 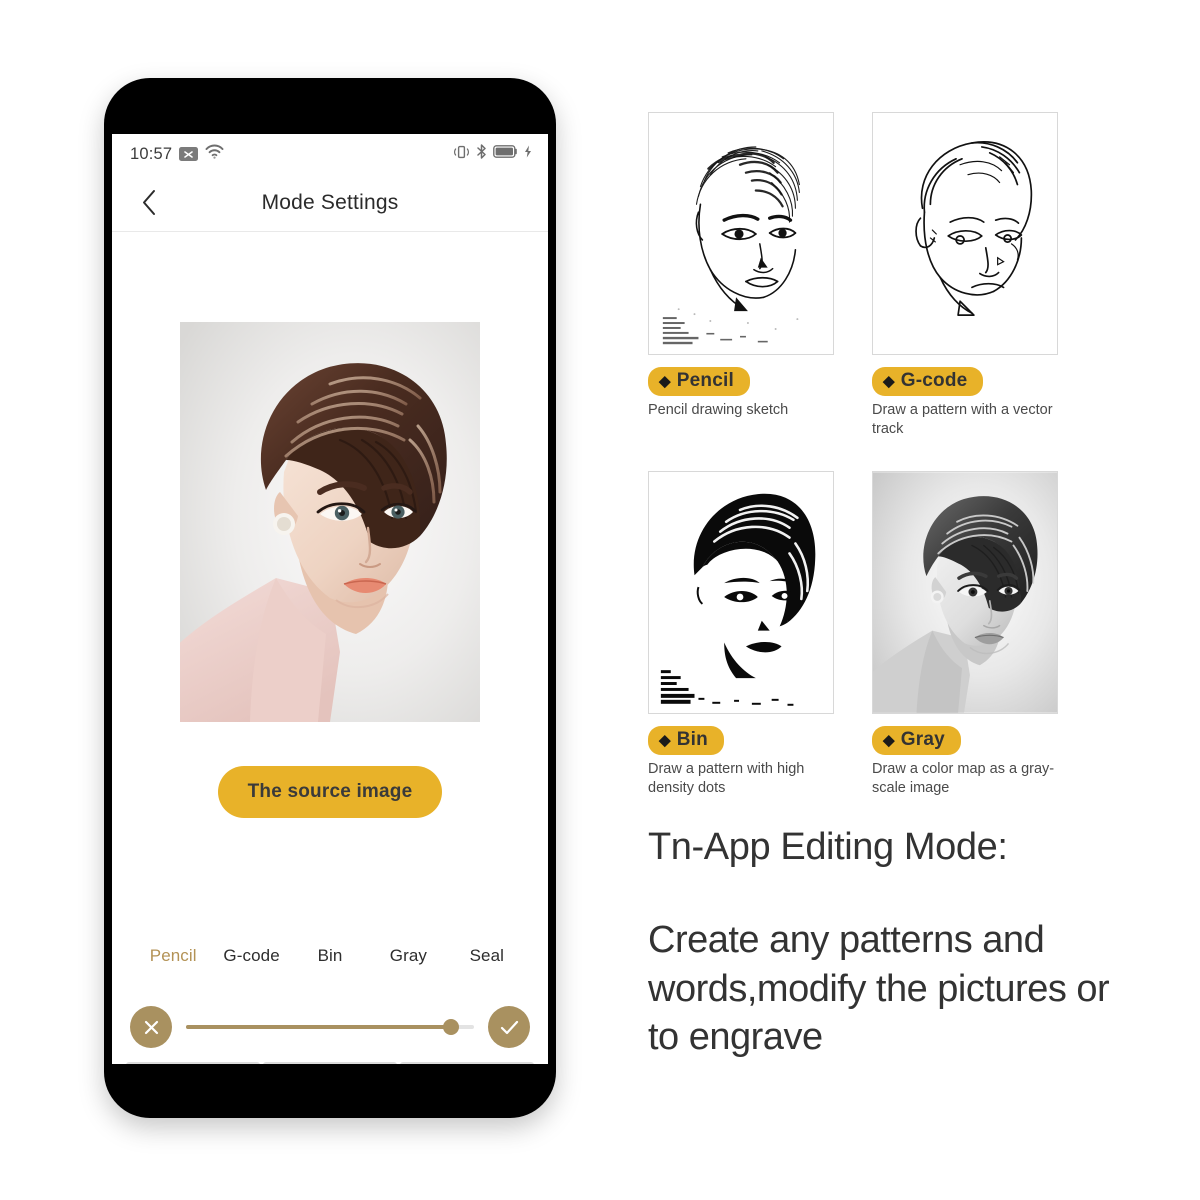 I want to click on bin-halftone-thumbnail, so click(x=741, y=593).